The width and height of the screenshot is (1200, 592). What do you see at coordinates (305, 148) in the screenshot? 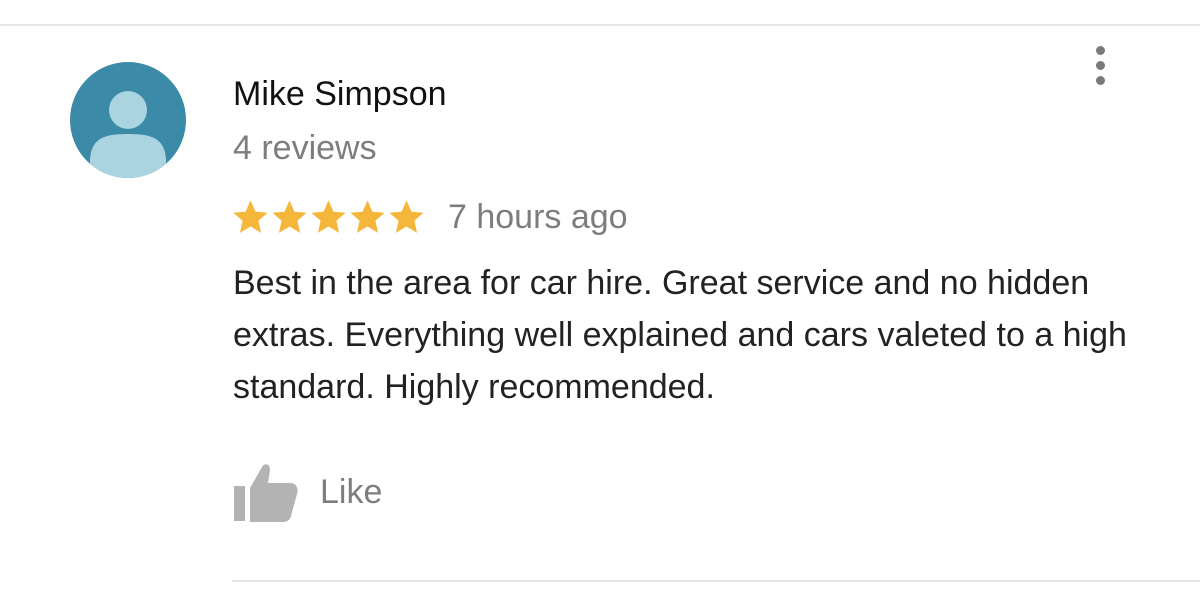
I see `review-count: 4 reviews` at bounding box center [305, 148].